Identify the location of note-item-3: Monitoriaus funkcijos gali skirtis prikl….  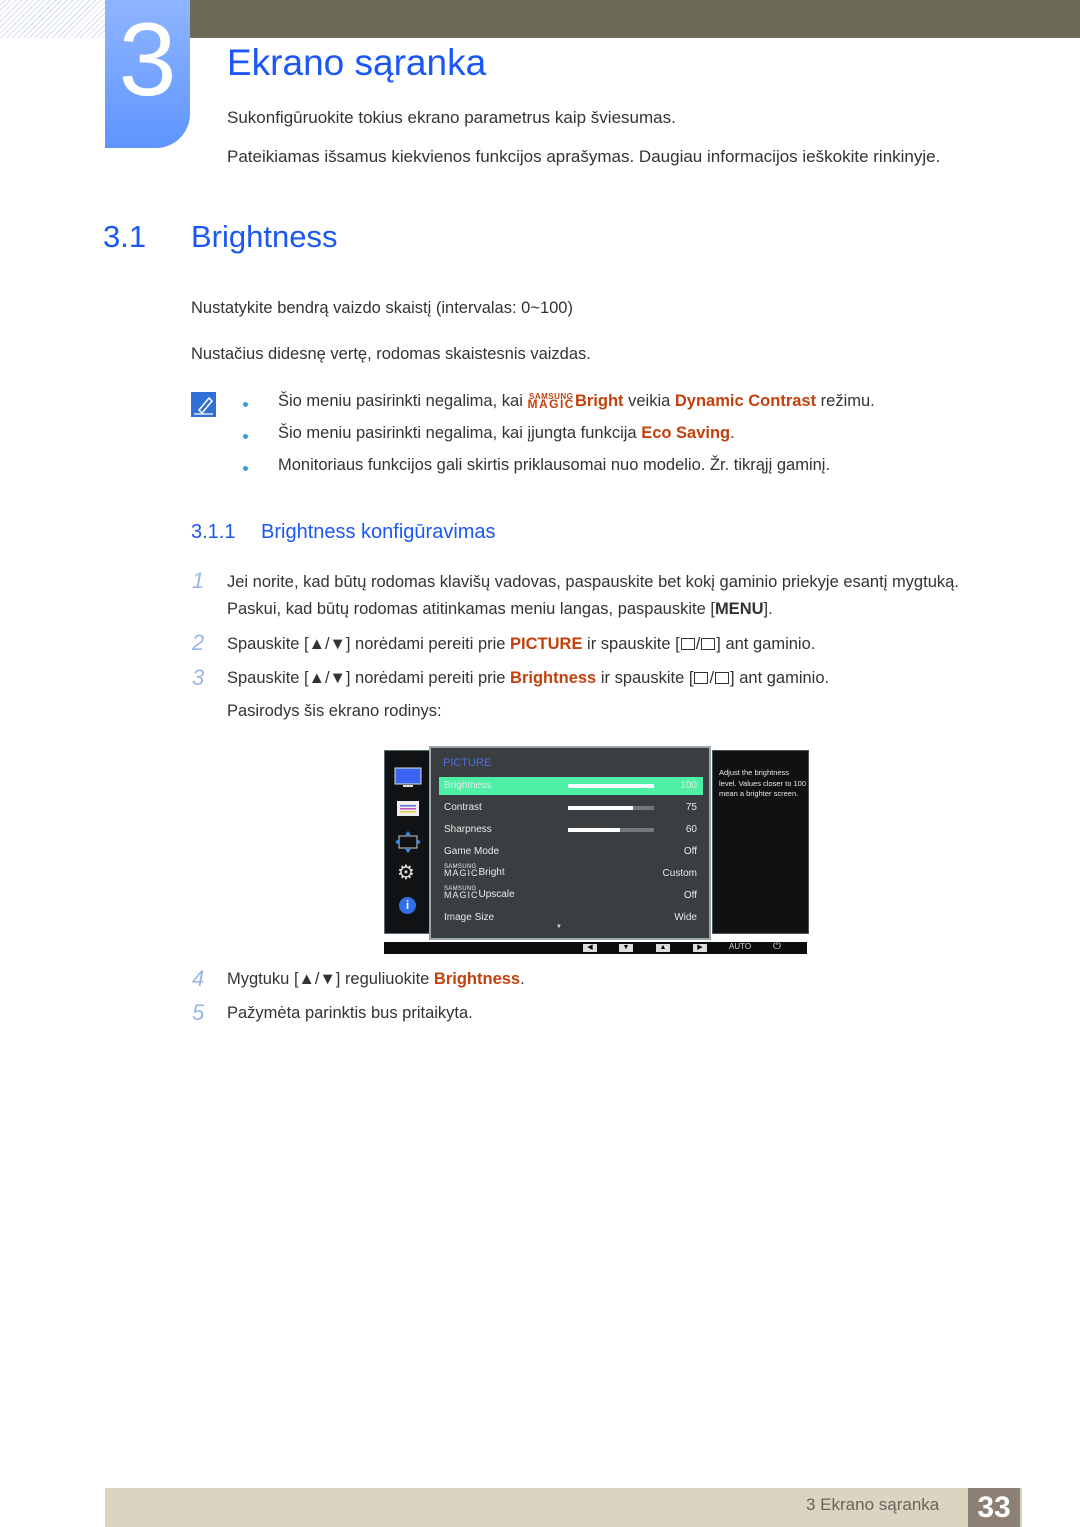
(554, 465).